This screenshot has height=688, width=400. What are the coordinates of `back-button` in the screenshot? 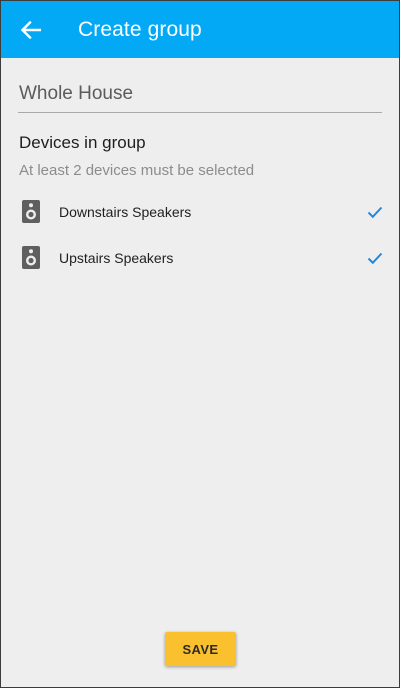 It's located at (31, 30).